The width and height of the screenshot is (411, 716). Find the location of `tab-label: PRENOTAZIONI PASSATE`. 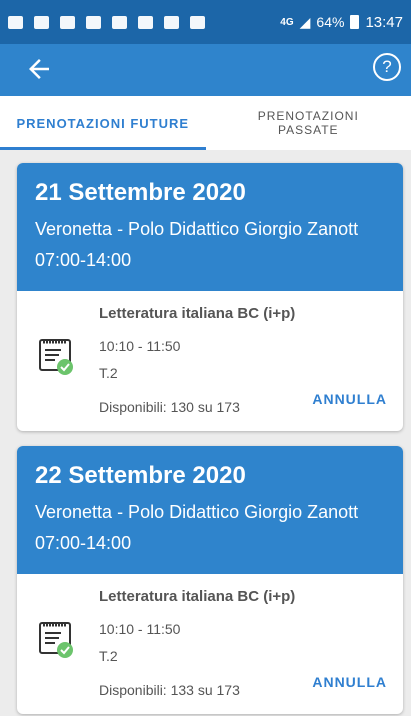

tab-label: PRENOTAZIONI PASSATE is located at coordinates (308, 123).